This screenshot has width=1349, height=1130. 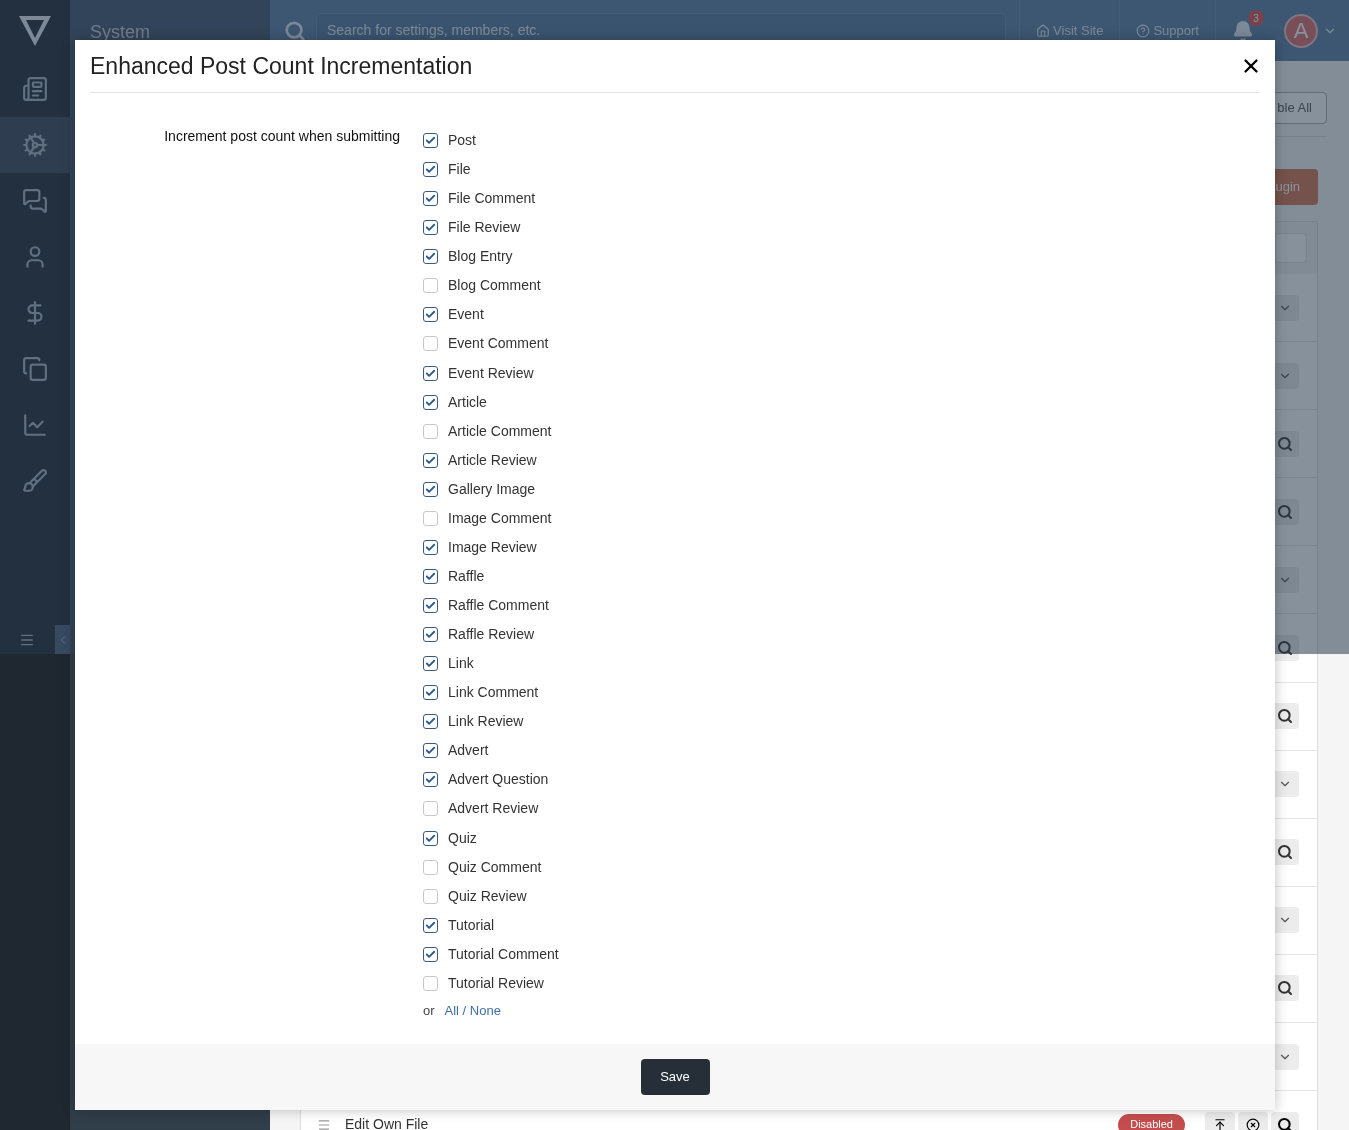 What do you see at coordinates (462, 838) in the screenshot?
I see `checkbox-label: Quiz` at bounding box center [462, 838].